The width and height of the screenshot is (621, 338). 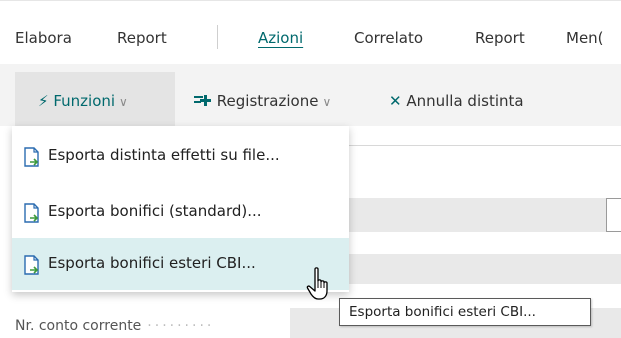 I want to click on nav-divider, so click(x=217, y=37).